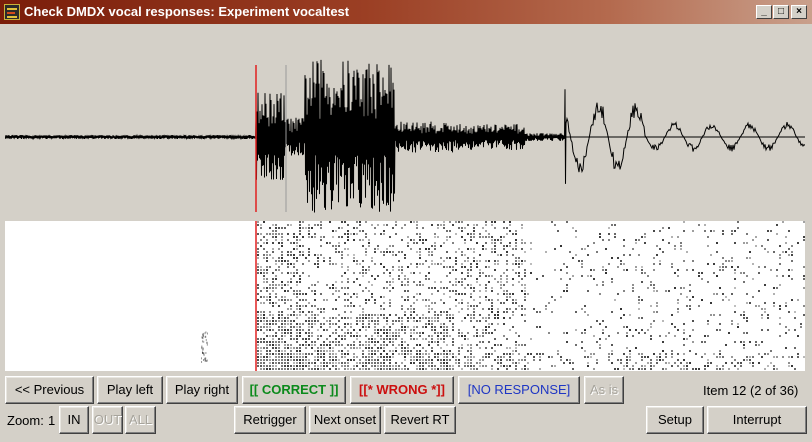 Image resolution: width=812 pixels, height=442 pixels. I want to click on close-button: ×, so click(799, 12).